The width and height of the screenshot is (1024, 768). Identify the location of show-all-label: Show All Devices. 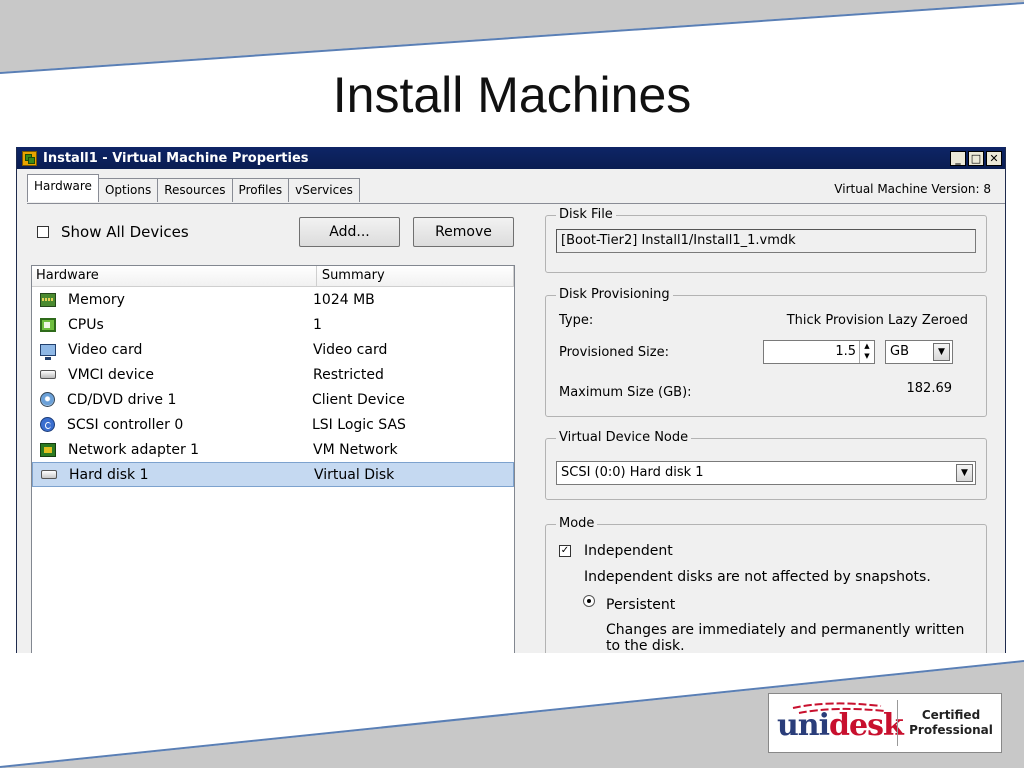
(125, 232).